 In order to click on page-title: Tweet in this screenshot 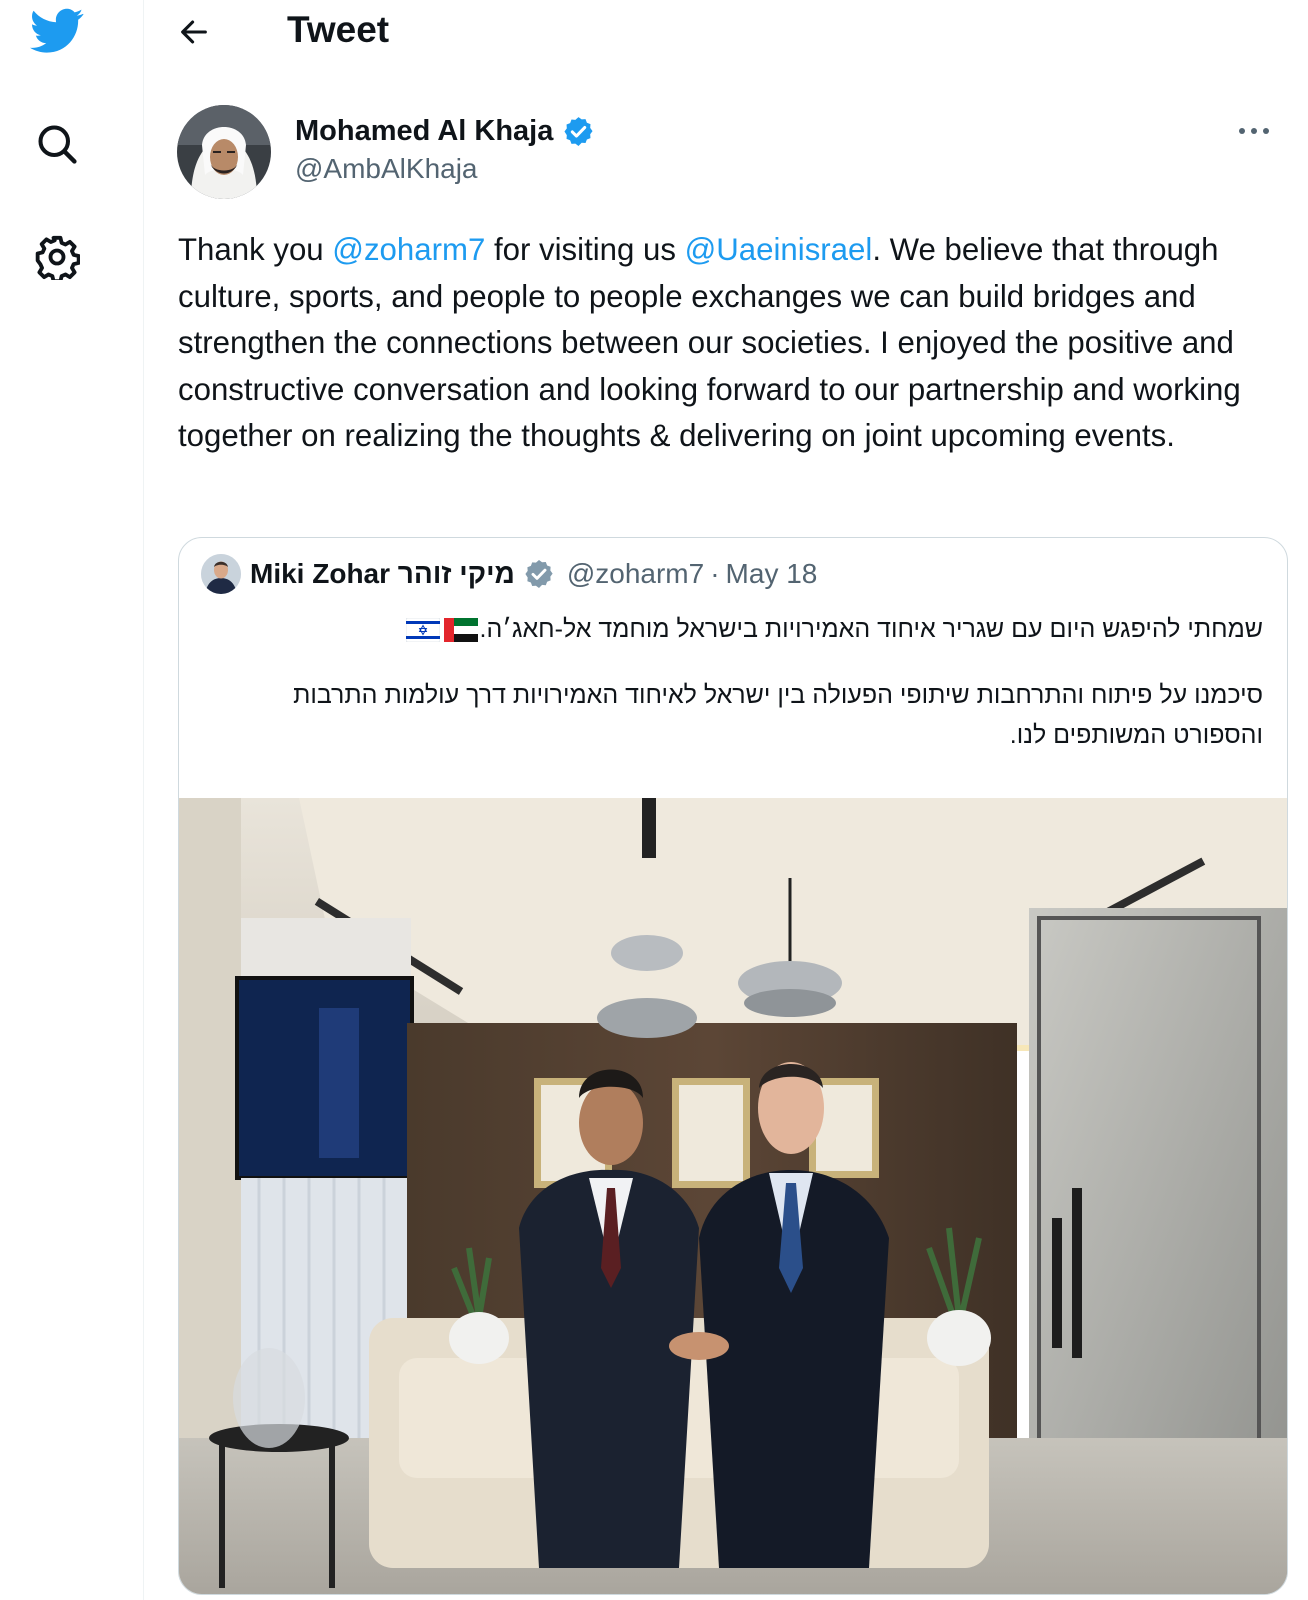, I will do `click(338, 29)`.